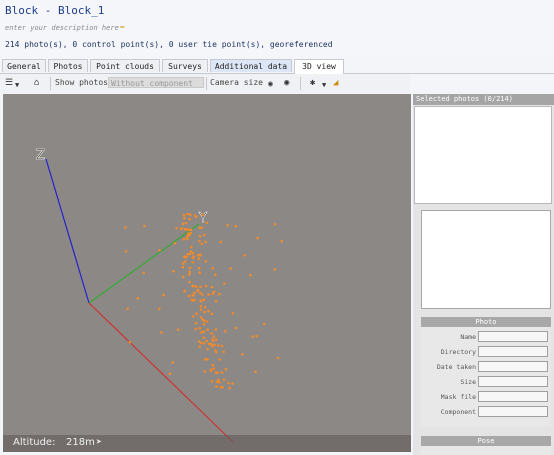 The width and height of the screenshot is (554, 455). I want to click on home-icon: ⌂, so click(36, 83).